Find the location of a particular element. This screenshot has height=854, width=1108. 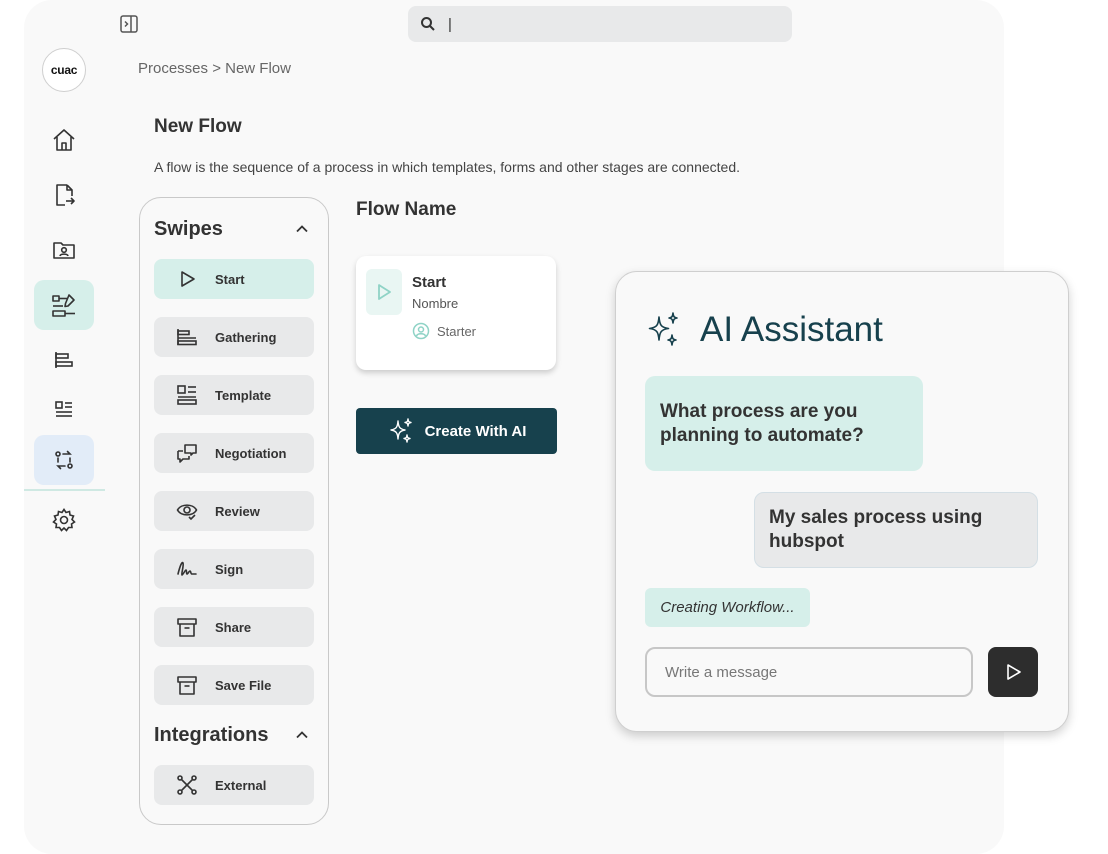

swipe-template-button: Template is located at coordinates (234, 395).